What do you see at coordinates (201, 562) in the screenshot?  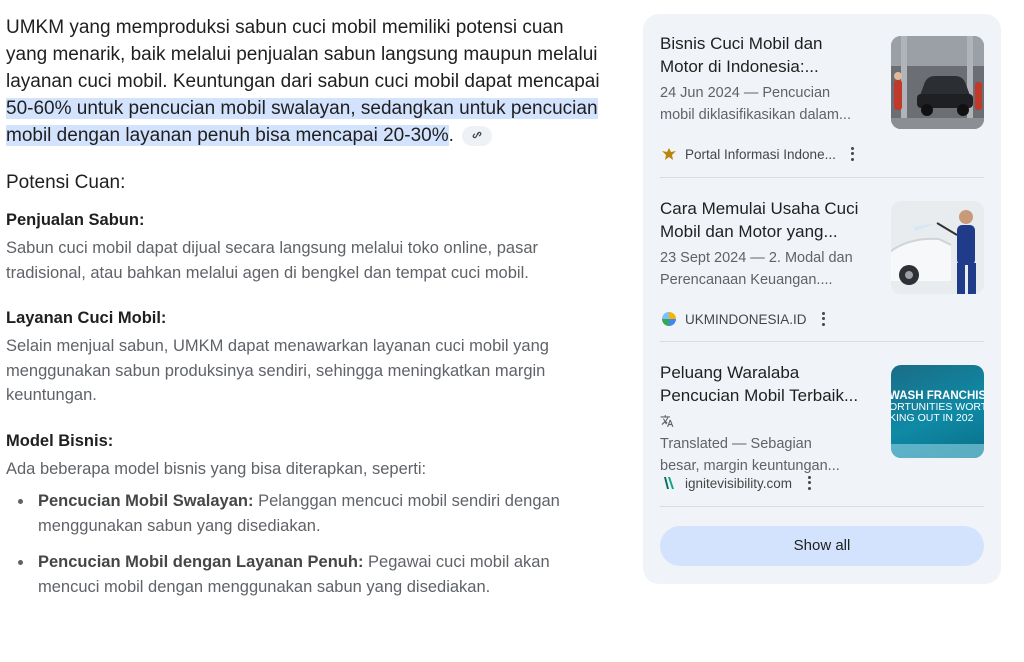 I see `list-item-title: Pencucian Mobil dengan Layanan Penuh:` at bounding box center [201, 562].